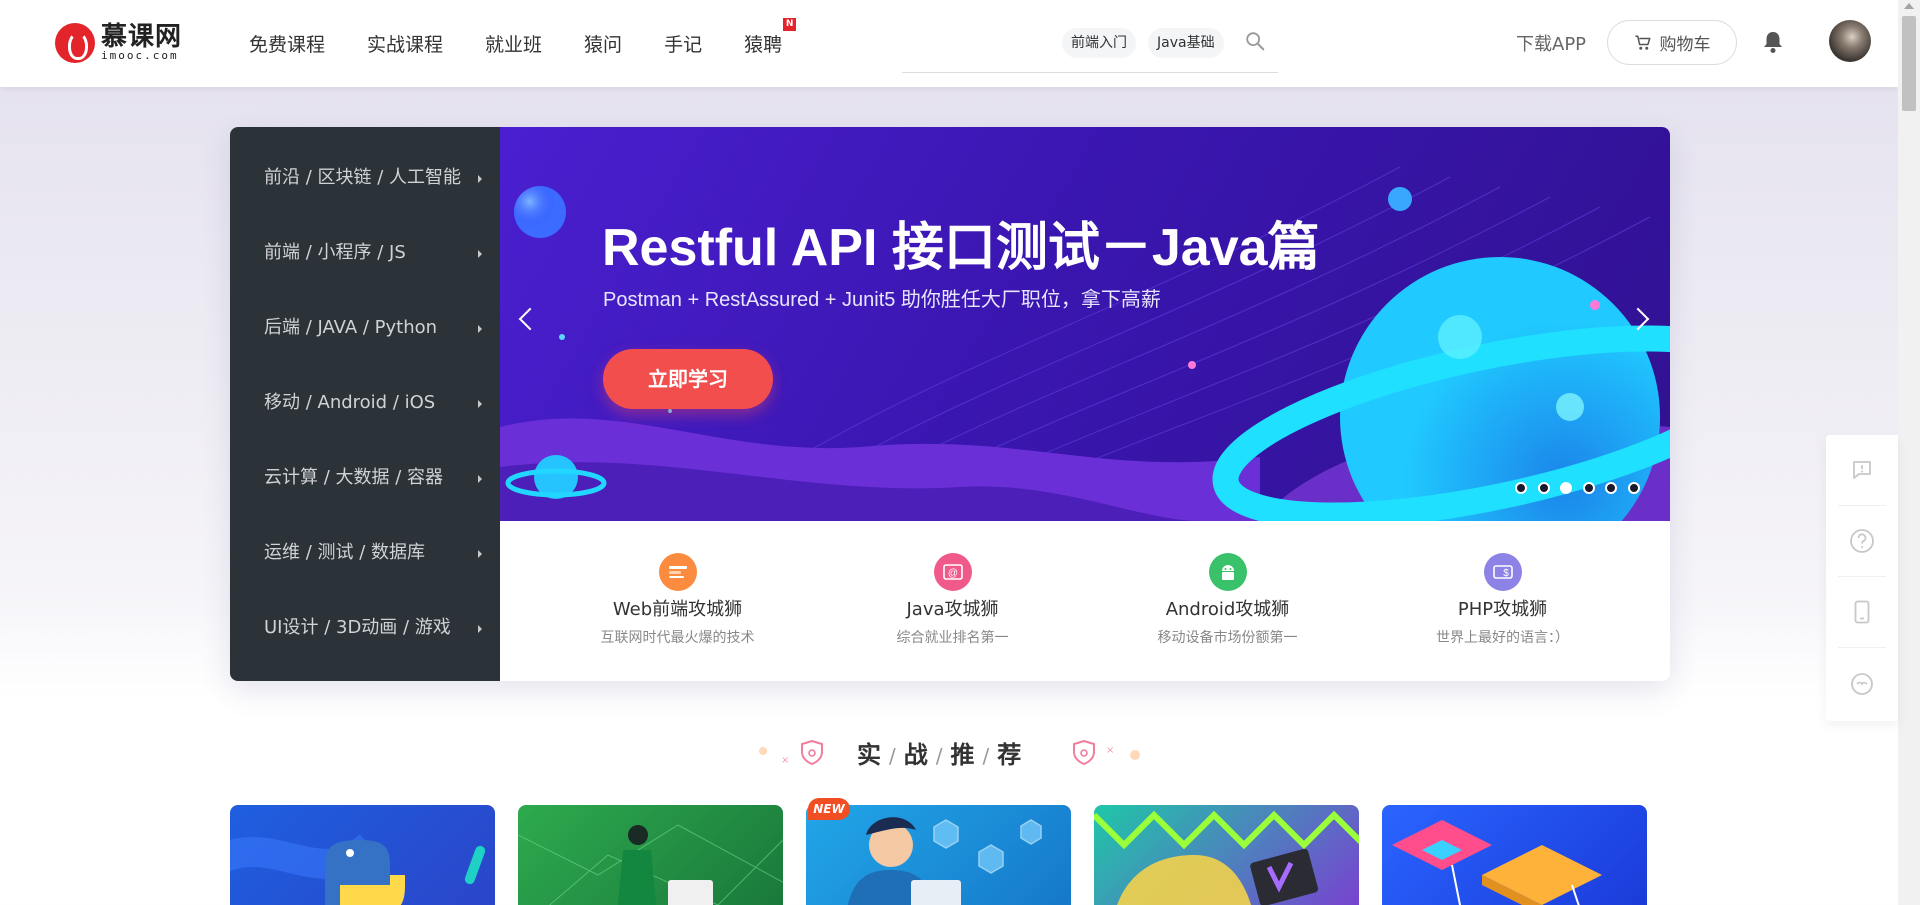 Image resolution: width=1920 pixels, height=905 pixels. I want to click on cart-icon, so click(1642, 42).